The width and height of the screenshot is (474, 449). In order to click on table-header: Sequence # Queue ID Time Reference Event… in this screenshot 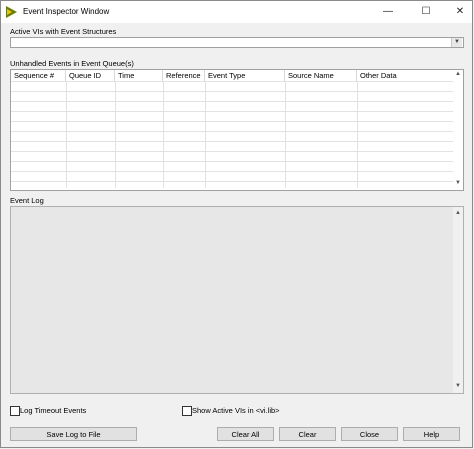, I will do `click(237, 75)`.